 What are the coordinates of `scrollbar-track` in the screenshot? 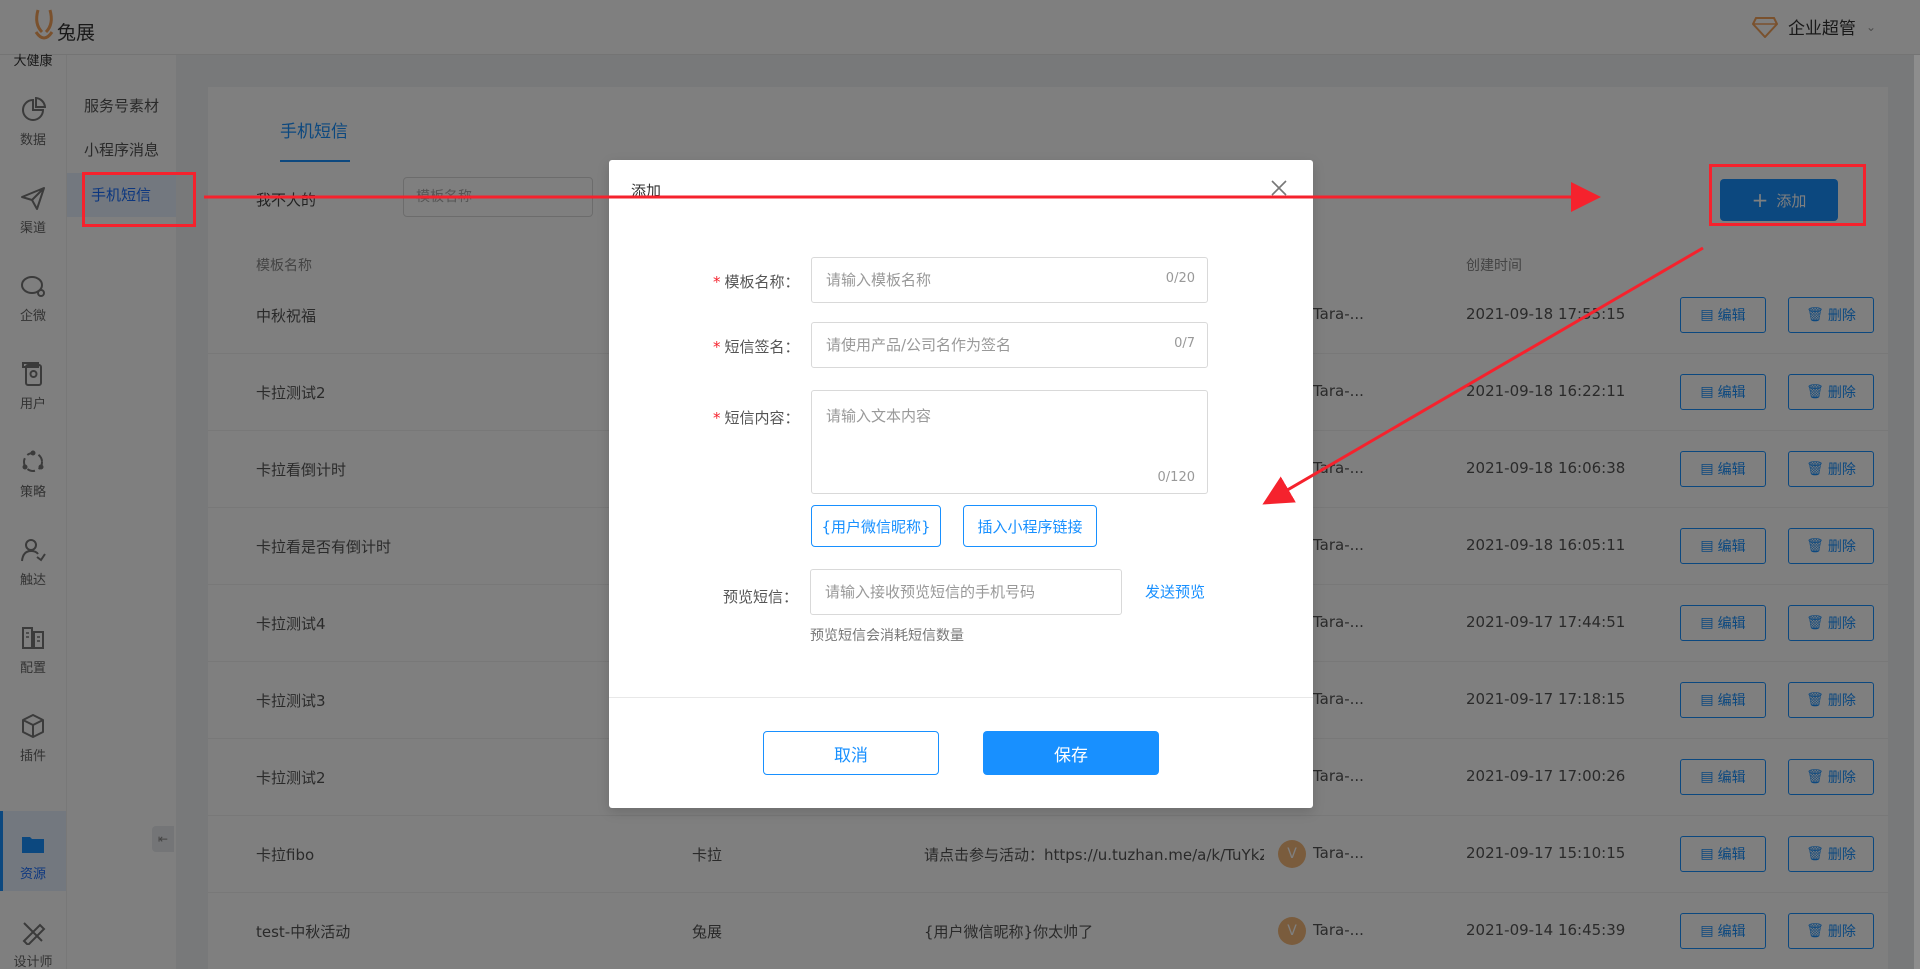 It's located at (1917, 512).